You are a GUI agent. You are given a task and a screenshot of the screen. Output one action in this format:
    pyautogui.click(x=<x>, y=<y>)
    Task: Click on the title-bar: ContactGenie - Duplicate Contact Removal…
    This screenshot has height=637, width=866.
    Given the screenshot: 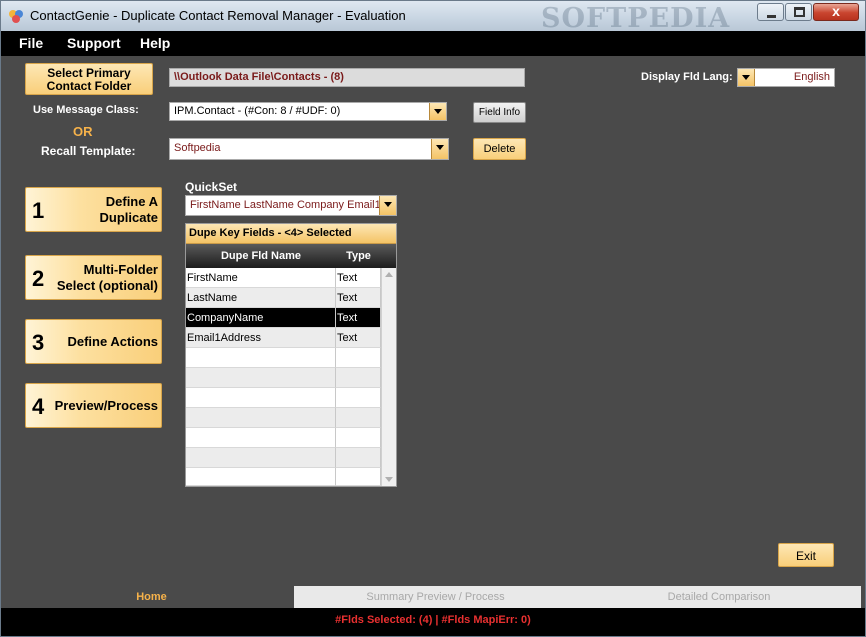 What is the action you would take?
    pyautogui.click(x=433, y=17)
    